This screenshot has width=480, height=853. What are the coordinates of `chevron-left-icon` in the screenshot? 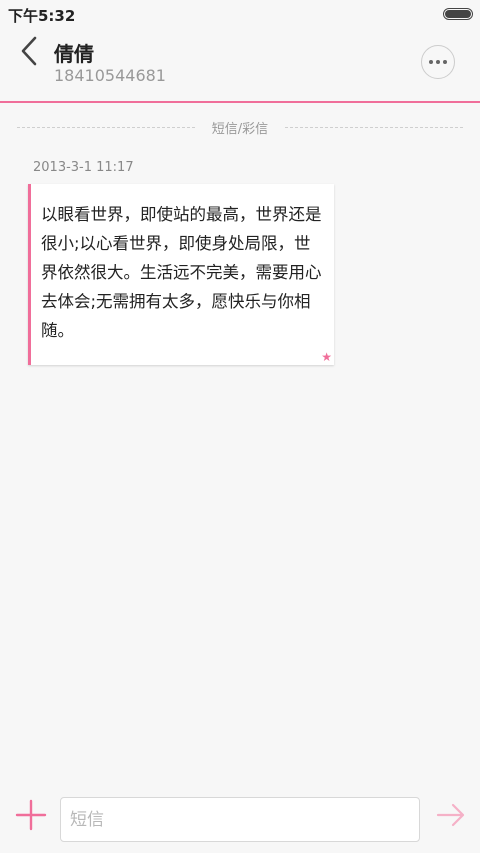 It's located at (29, 51).